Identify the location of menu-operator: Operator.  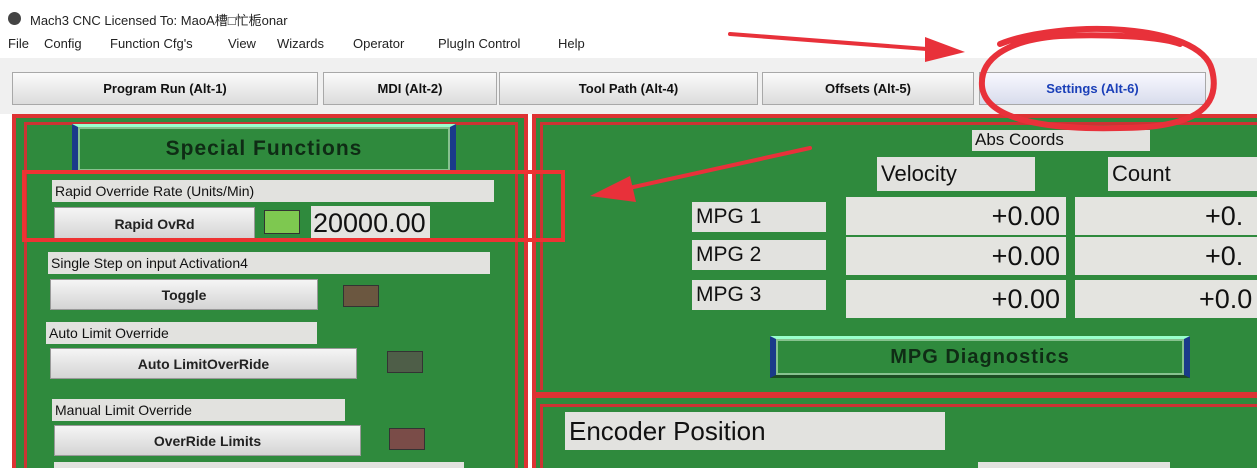
(378, 43).